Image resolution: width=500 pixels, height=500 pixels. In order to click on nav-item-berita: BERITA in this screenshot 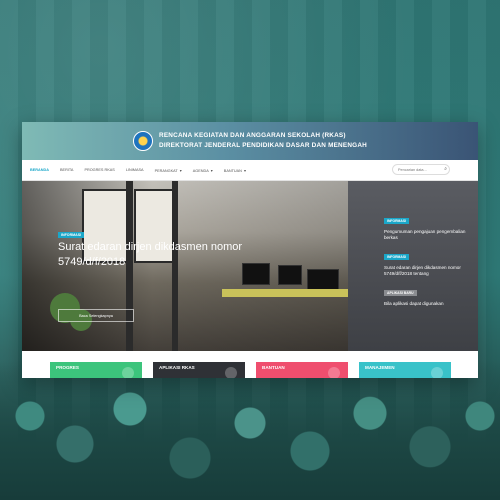, I will do `click(66, 170)`.